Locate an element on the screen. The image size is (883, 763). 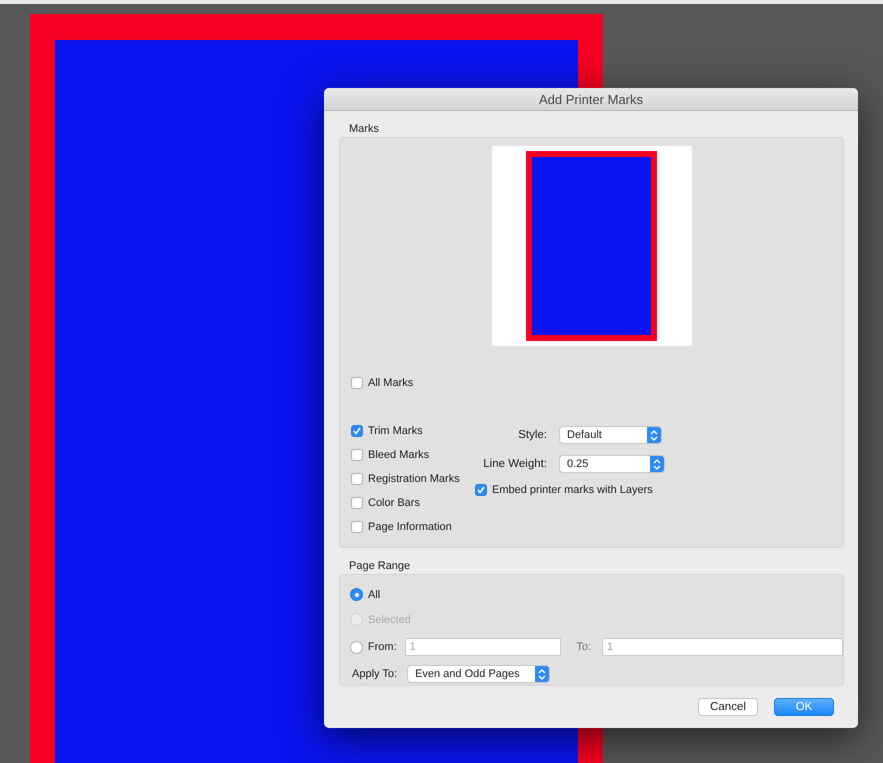
window-title: Add Printer Marks is located at coordinates (591, 99).